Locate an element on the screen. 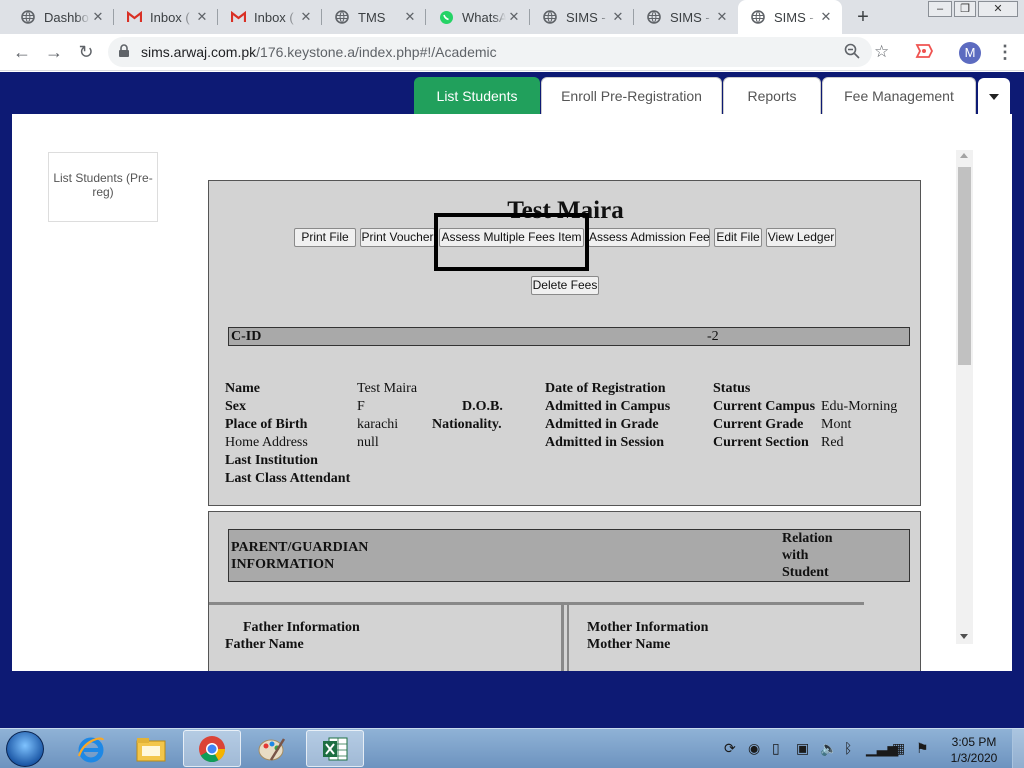 The image size is (1024, 768). action-center-flag-icon: ⚑ is located at coordinates (922, 748).